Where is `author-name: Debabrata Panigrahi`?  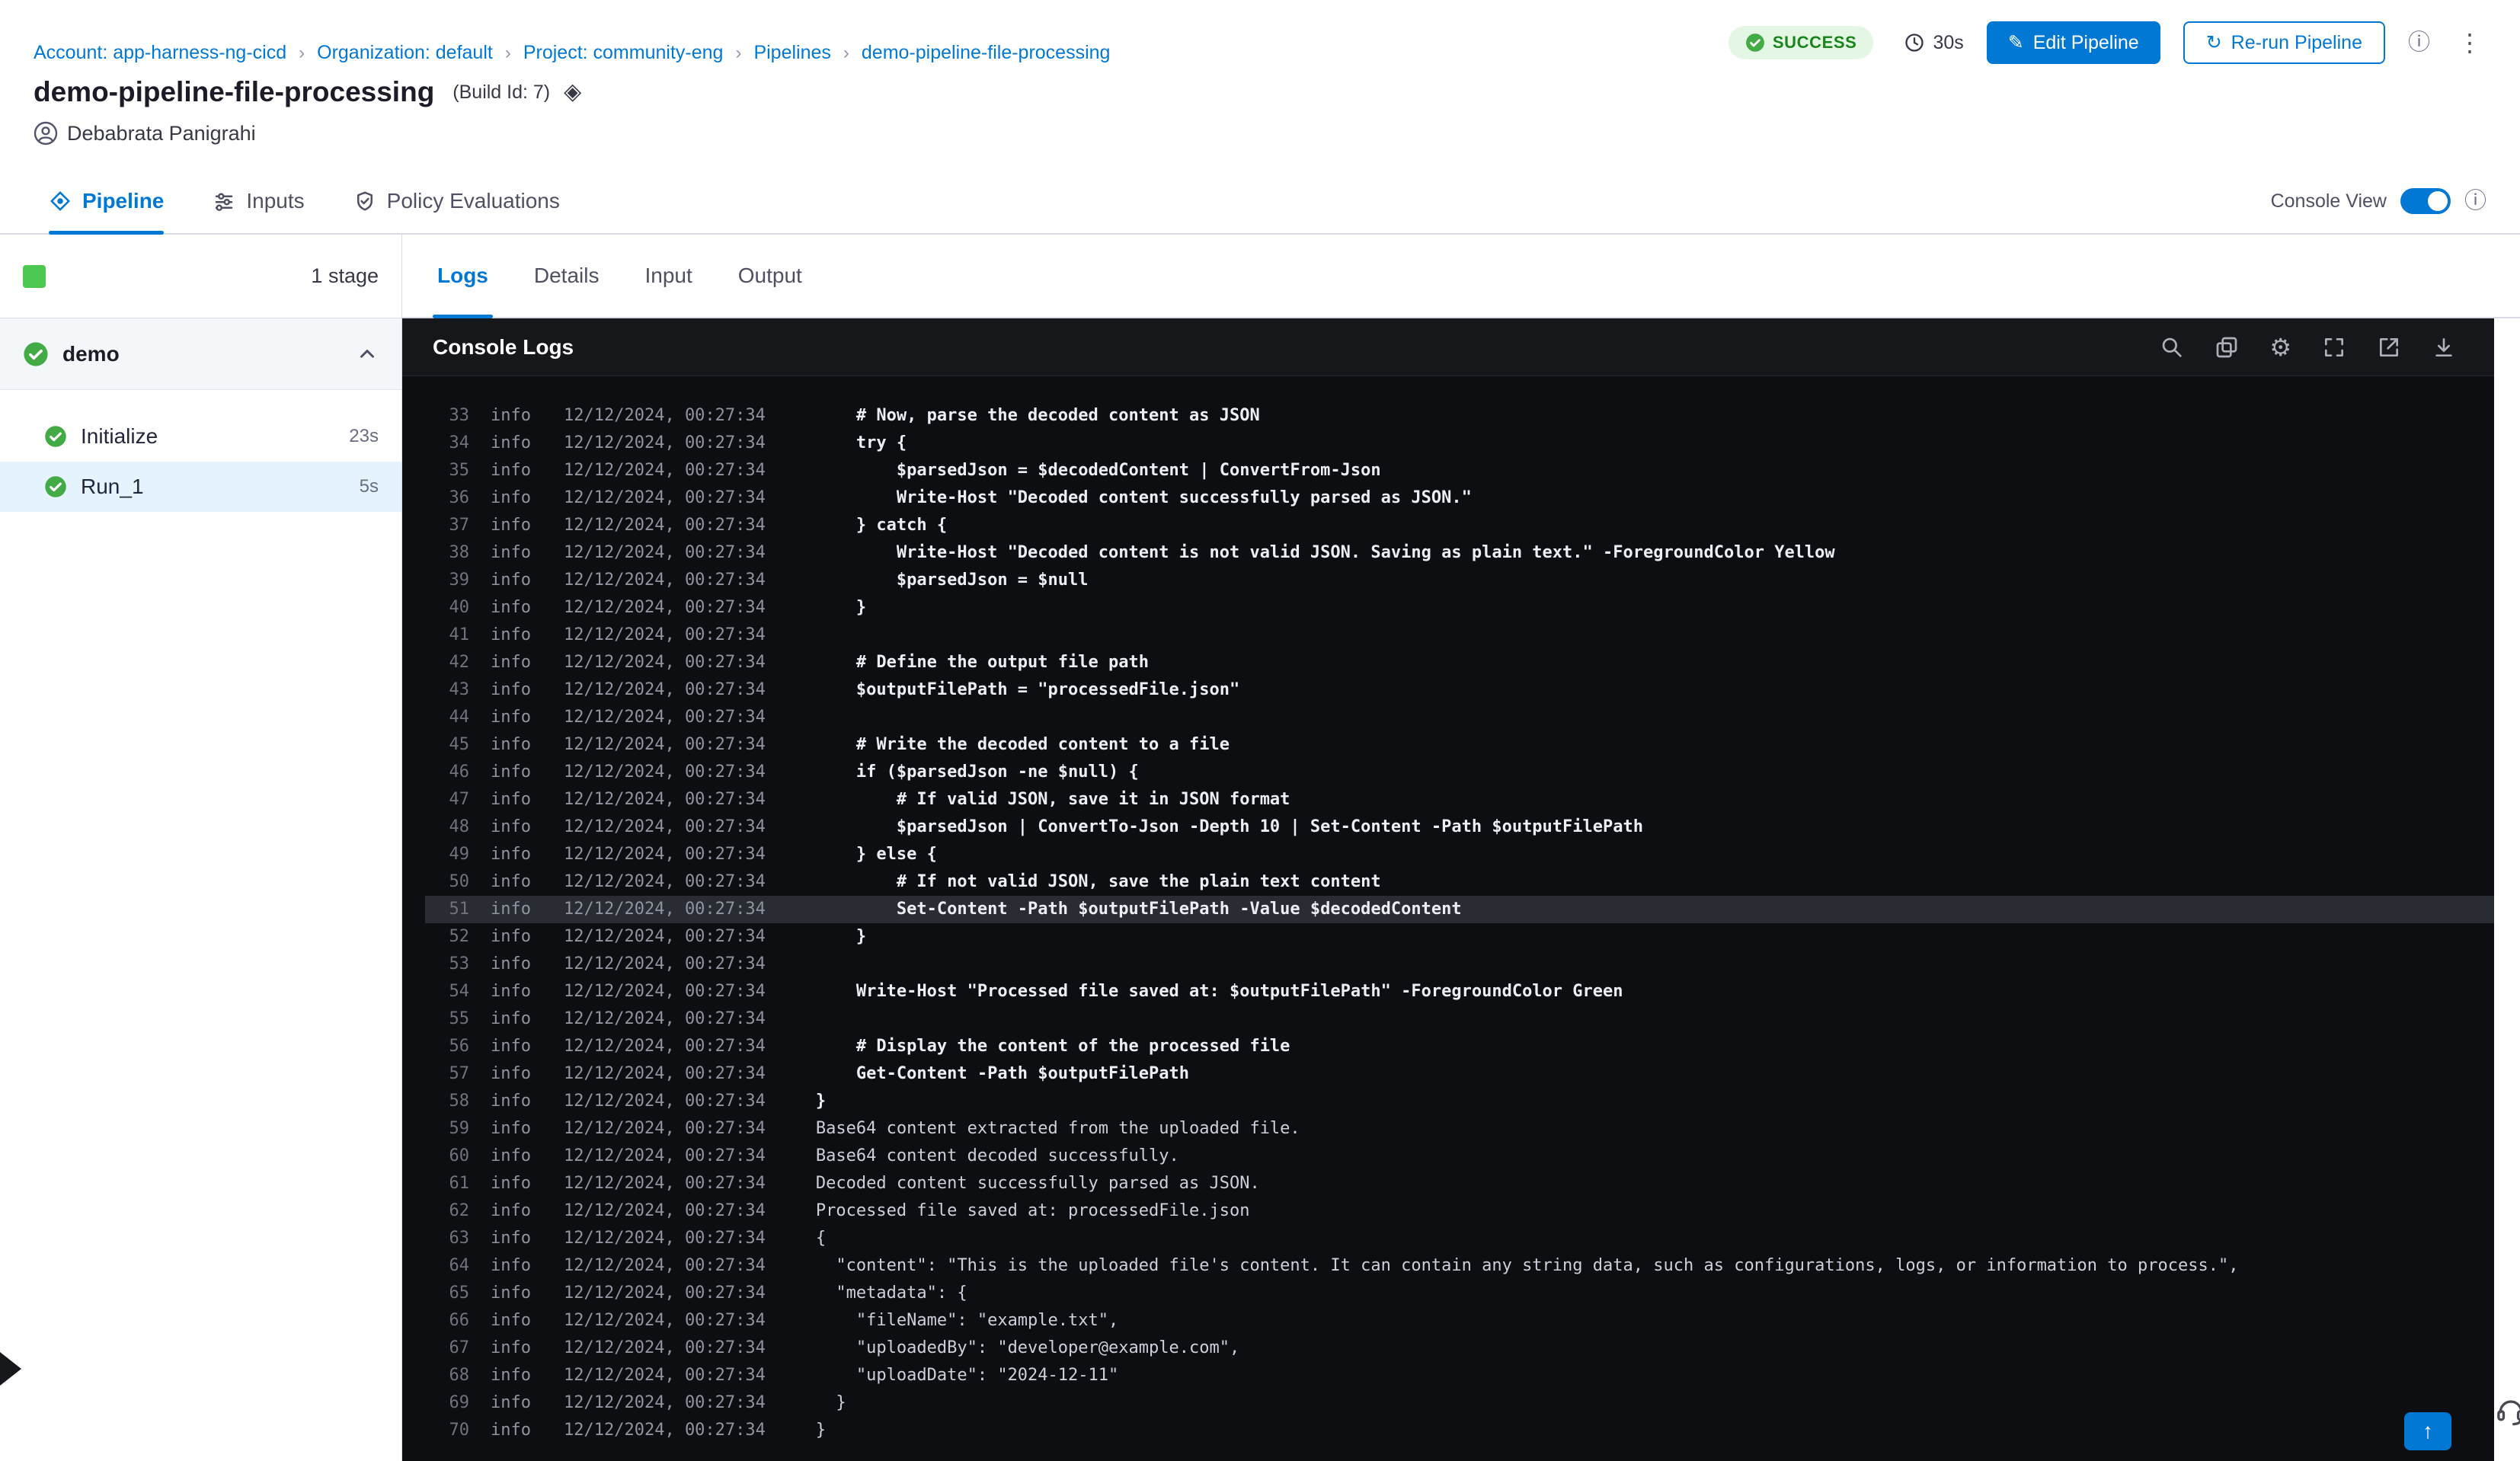 author-name: Debabrata Panigrahi is located at coordinates (161, 133).